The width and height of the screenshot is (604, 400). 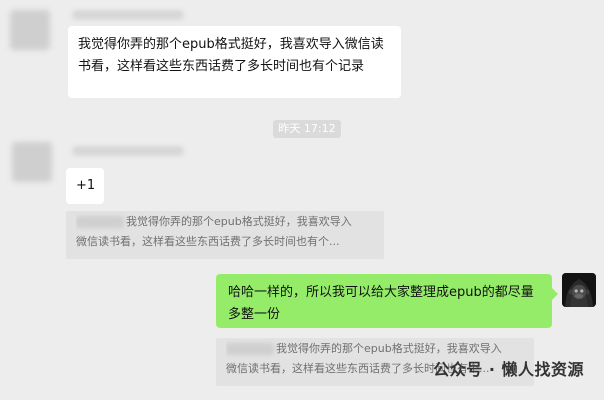 I want to click on message-bubble-self: 哈哈一样的，所以我可以给大家整理成epub的都尽量多整一份, so click(x=387, y=301).